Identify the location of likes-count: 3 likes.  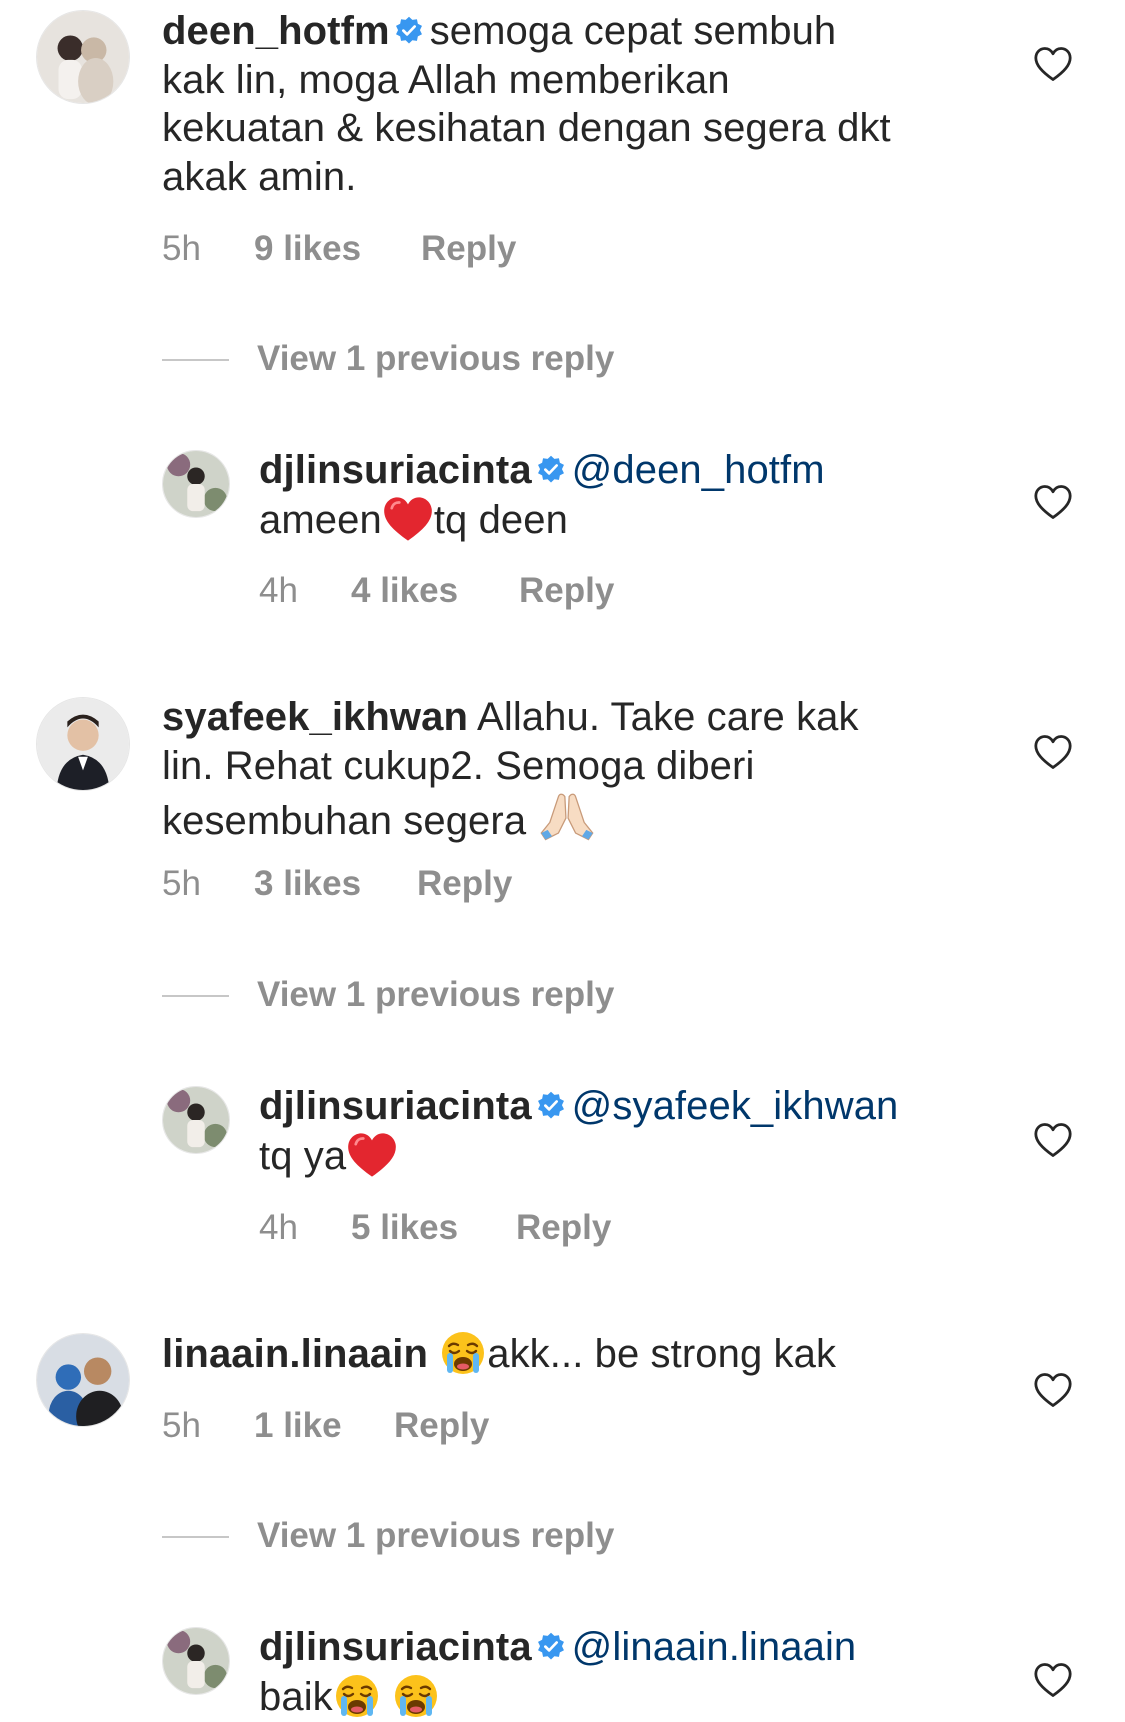
(307, 884).